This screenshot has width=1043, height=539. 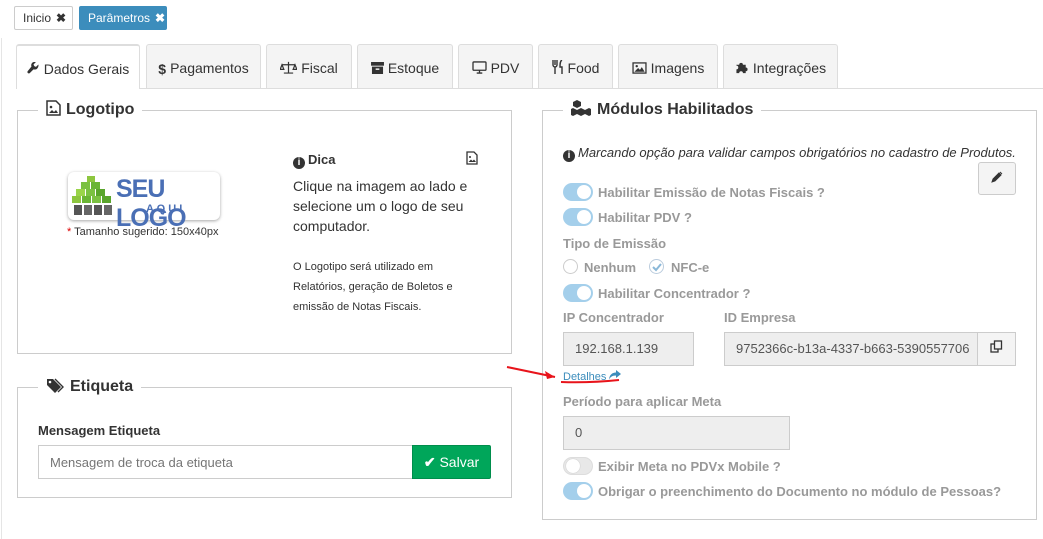 What do you see at coordinates (578, 217) in the screenshot?
I see `toggle-habilitar-pdv` at bounding box center [578, 217].